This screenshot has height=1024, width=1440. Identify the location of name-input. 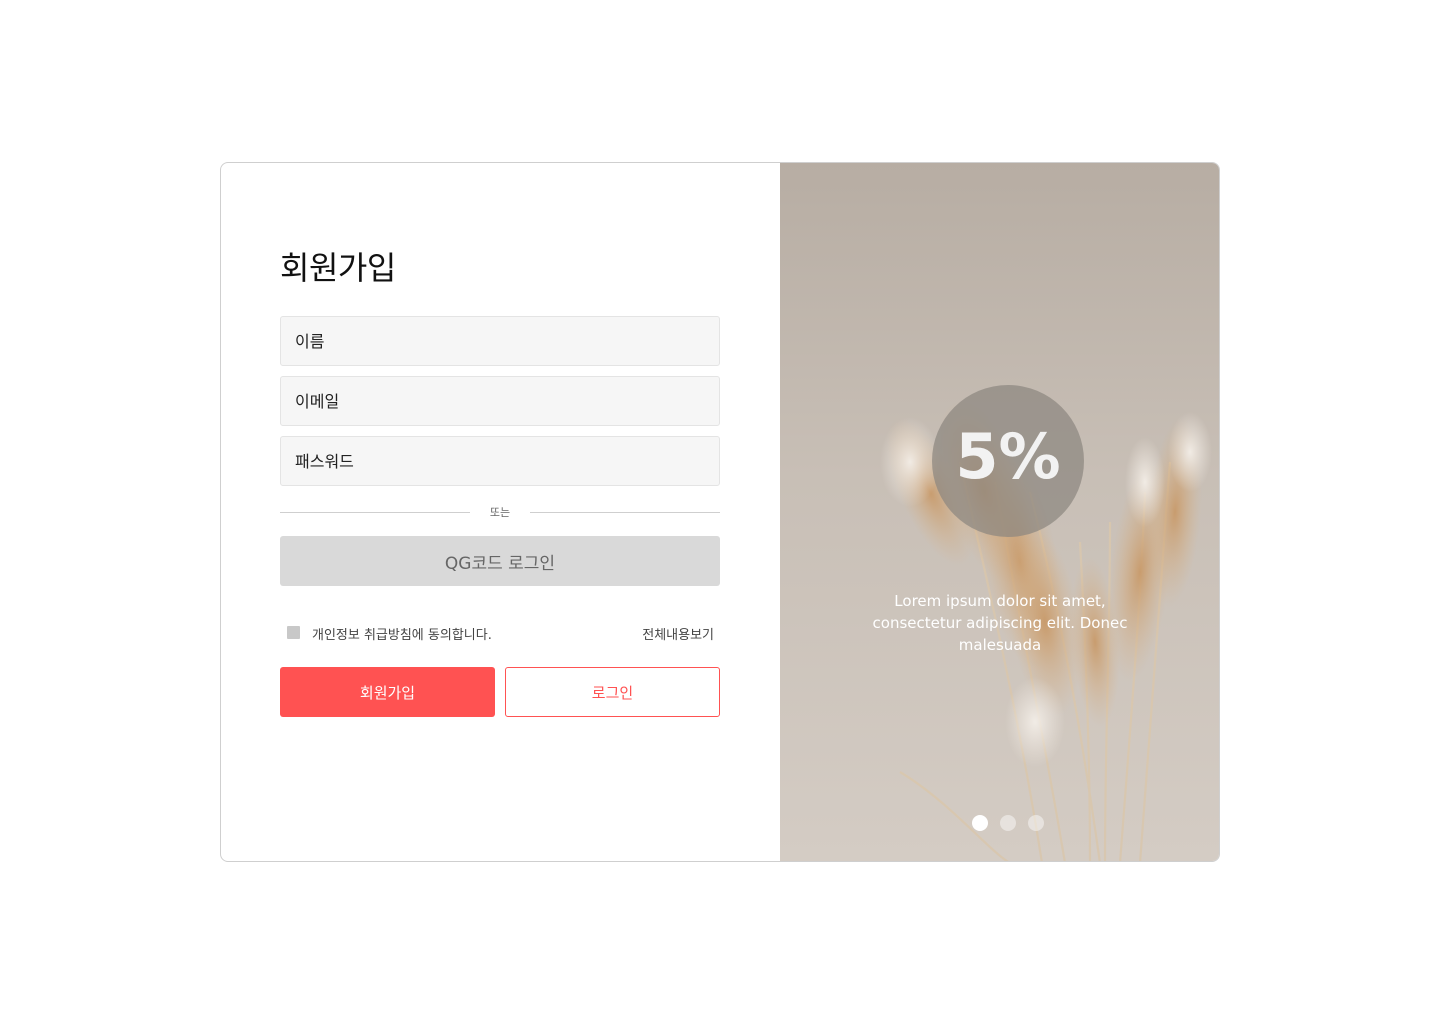
(500, 341).